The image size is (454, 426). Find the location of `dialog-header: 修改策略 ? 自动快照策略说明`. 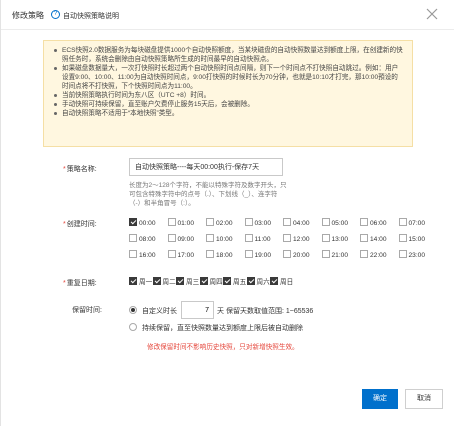

dialog-header: 修改策略 ? 自动快照策略说明 is located at coordinates (227, 15).